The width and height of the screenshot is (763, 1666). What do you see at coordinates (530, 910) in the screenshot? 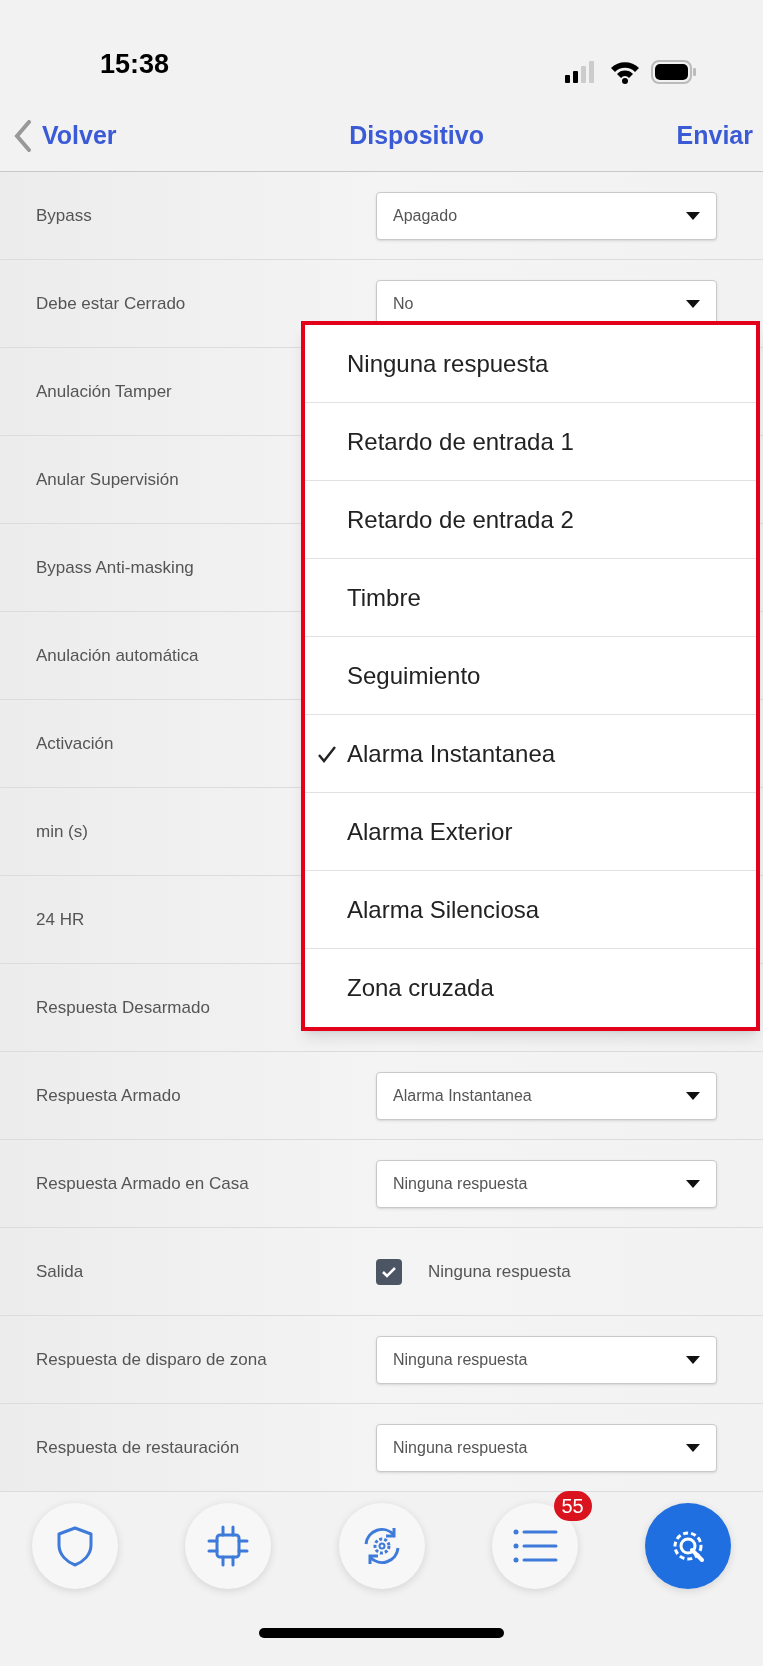
I see `menu-option: Alarma Silenciosa` at bounding box center [530, 910].